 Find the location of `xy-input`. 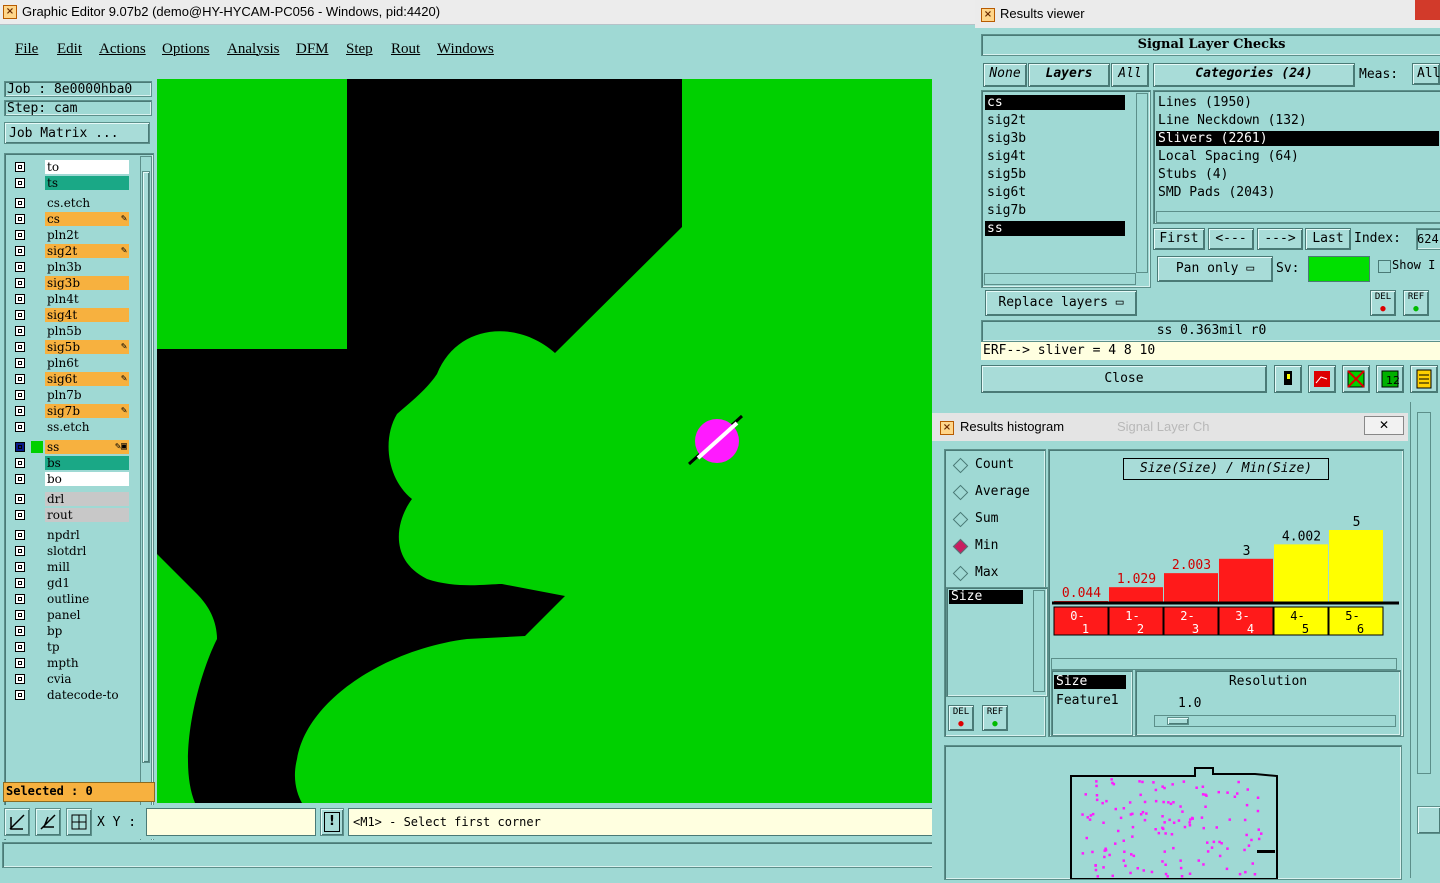

xy-input is located at coordinates (231, 822).